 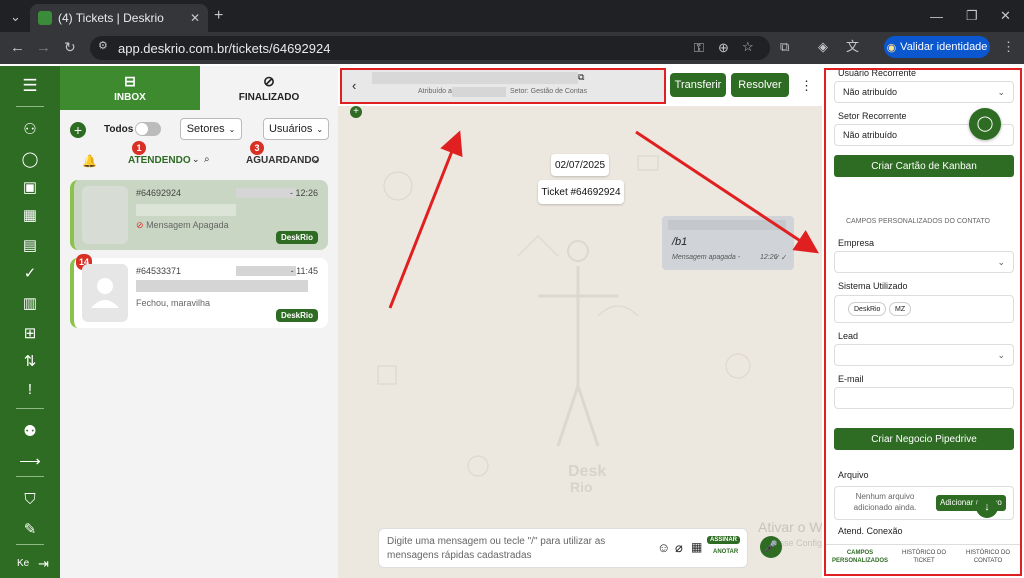 I want to click on setores-label: Setores, so click(x=205, y=129).